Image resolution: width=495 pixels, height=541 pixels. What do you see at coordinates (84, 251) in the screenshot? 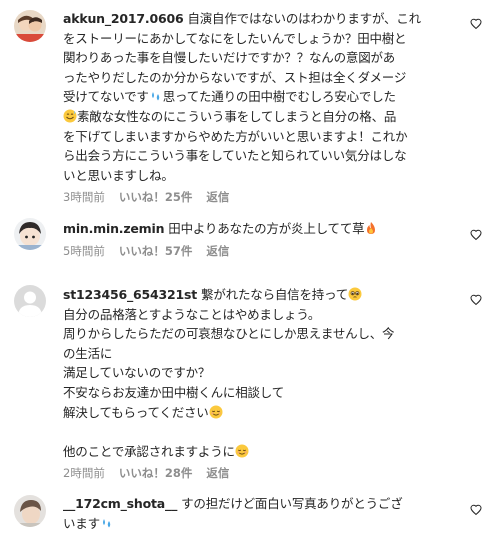
I see `comment-time: 5時間前` at bounding box center [84, 251].